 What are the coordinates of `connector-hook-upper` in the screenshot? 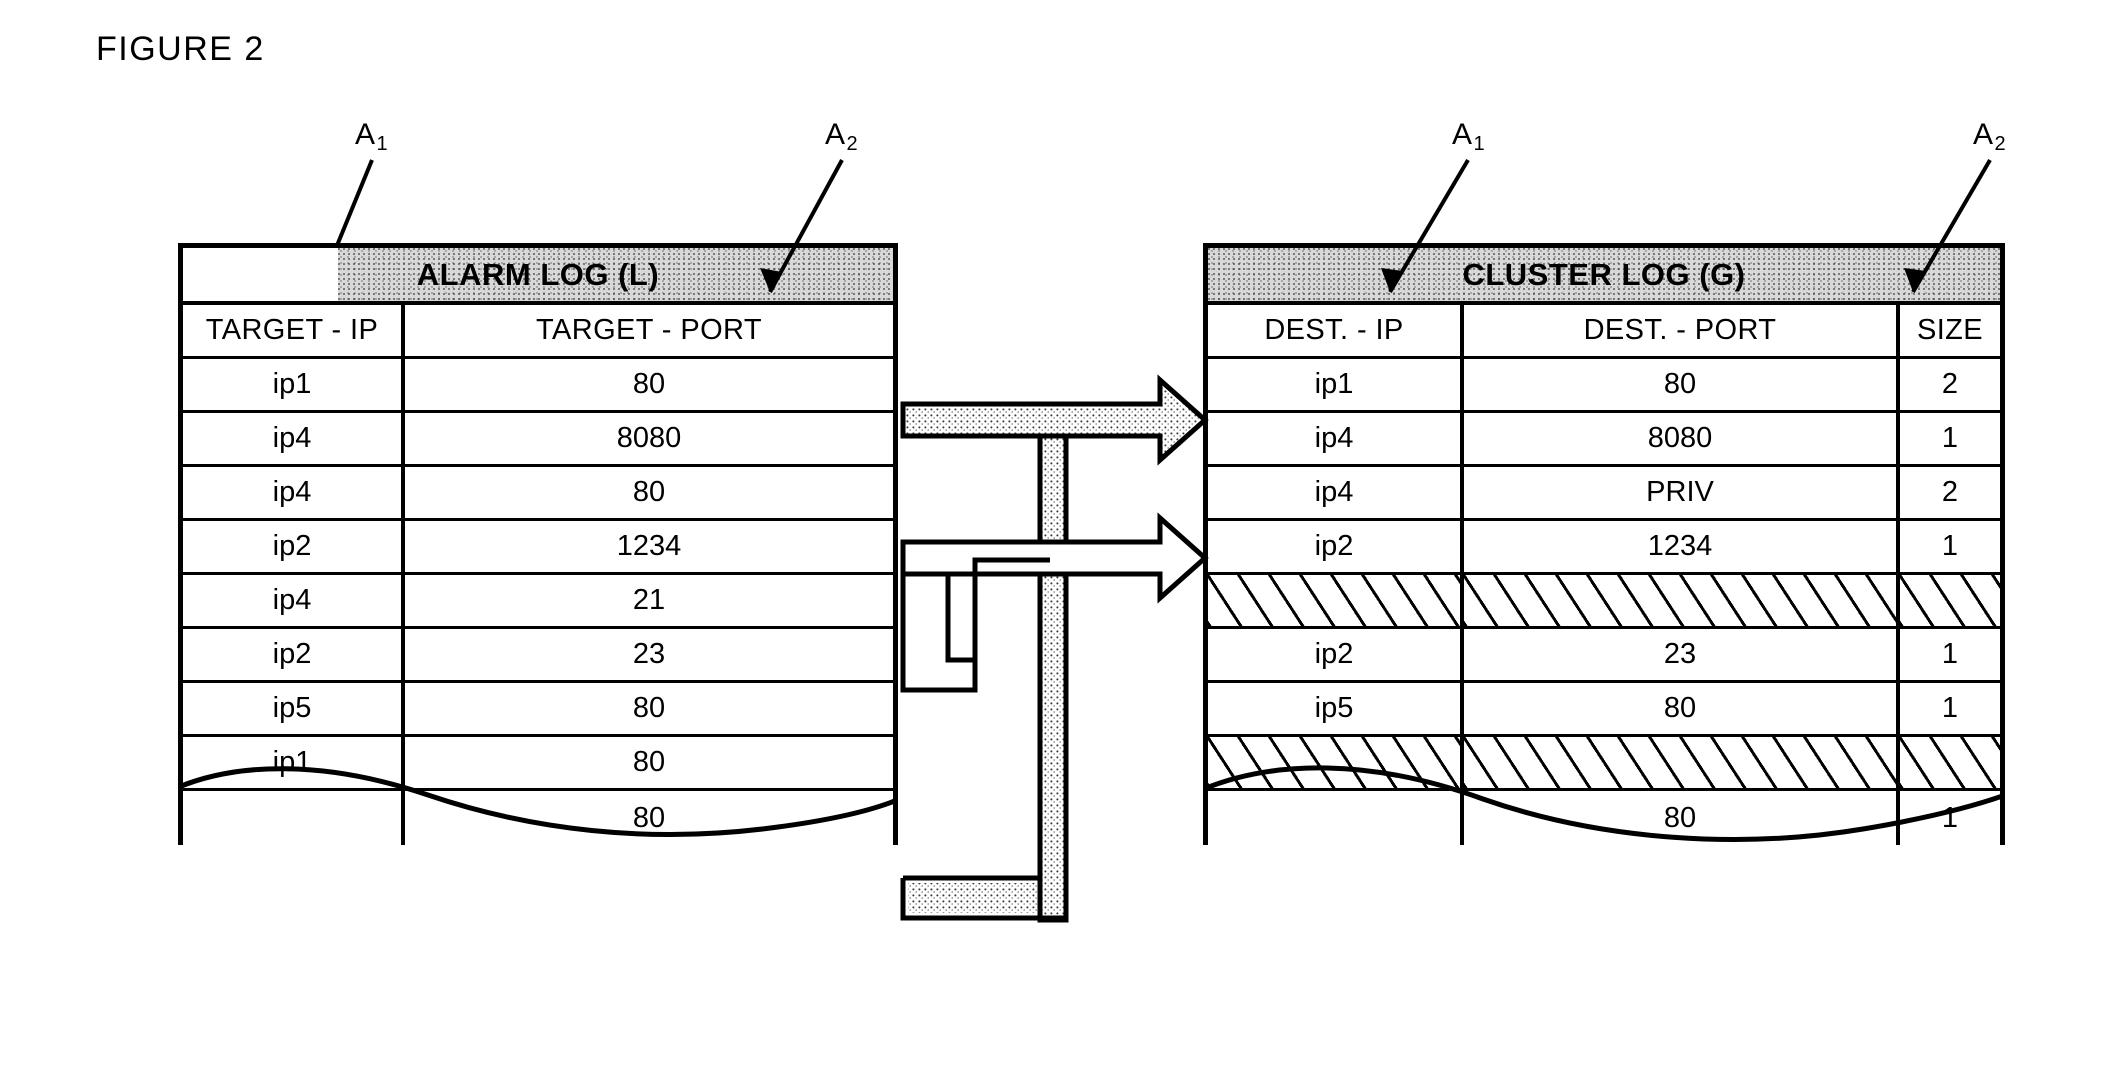 It's located at (975, 617).